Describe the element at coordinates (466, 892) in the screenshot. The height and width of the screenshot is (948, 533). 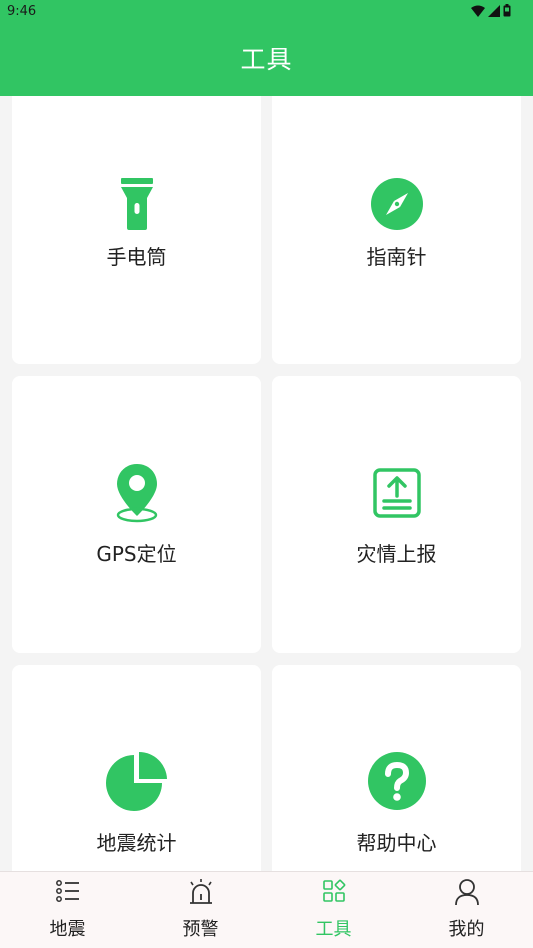
I see `user-icon` at that location.